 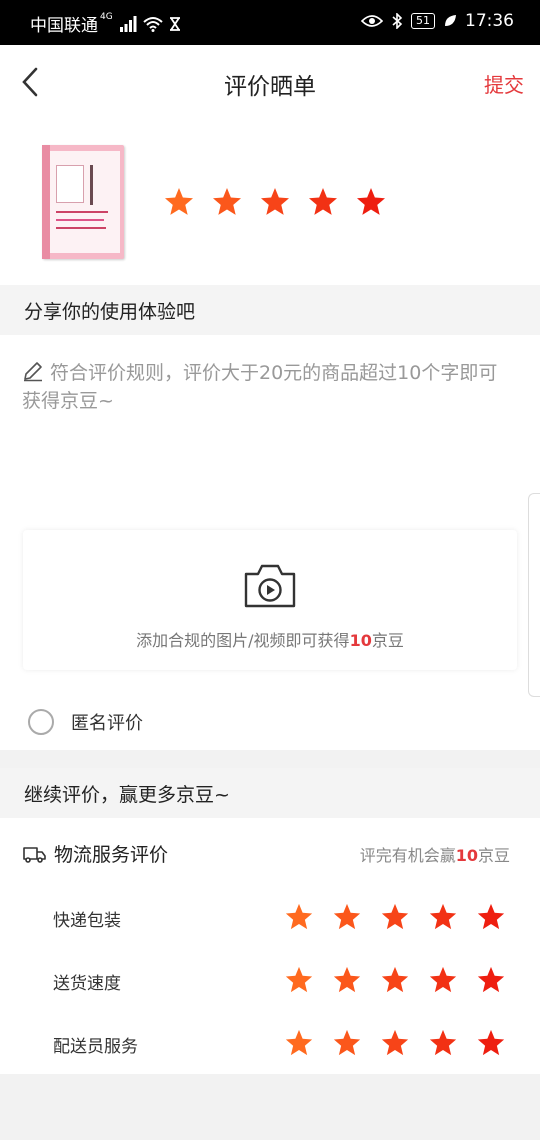 I want to click on anonymous-radio, so click(x=41, y=722).